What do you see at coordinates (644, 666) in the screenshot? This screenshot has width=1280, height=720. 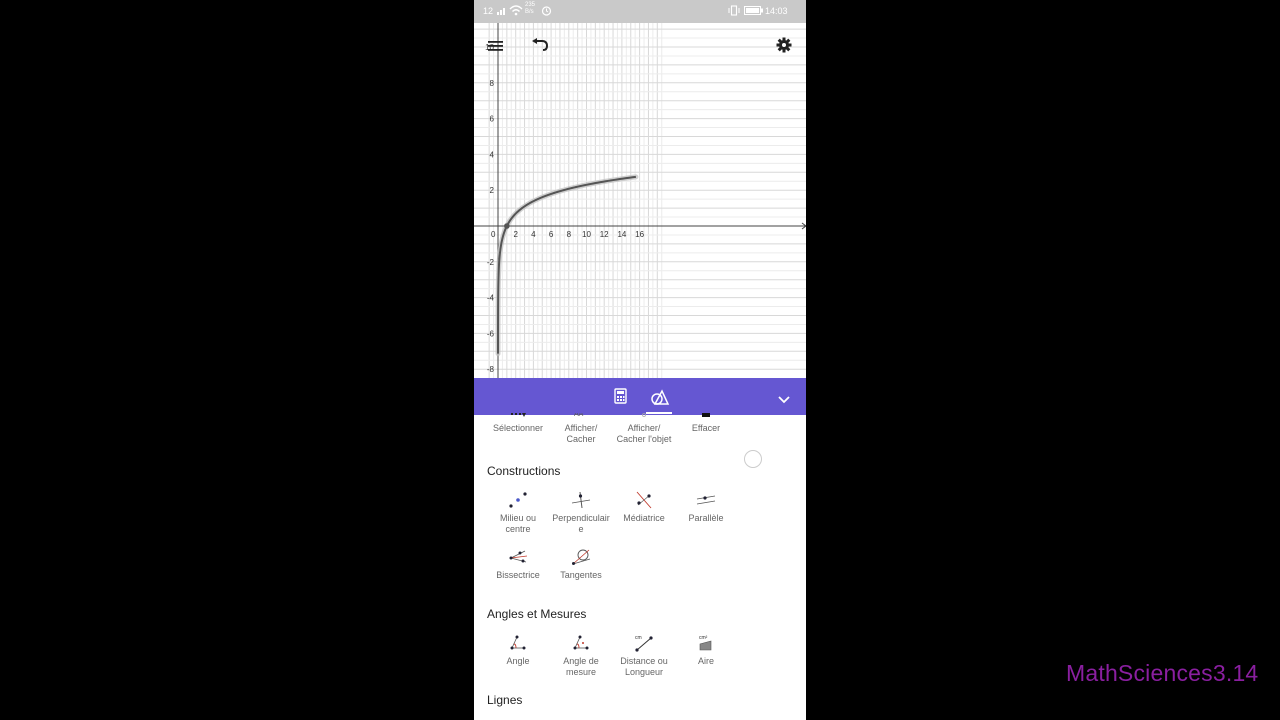 I see `tool-distance-label: Distance ou Longueur` at bounding box center [644, 666].